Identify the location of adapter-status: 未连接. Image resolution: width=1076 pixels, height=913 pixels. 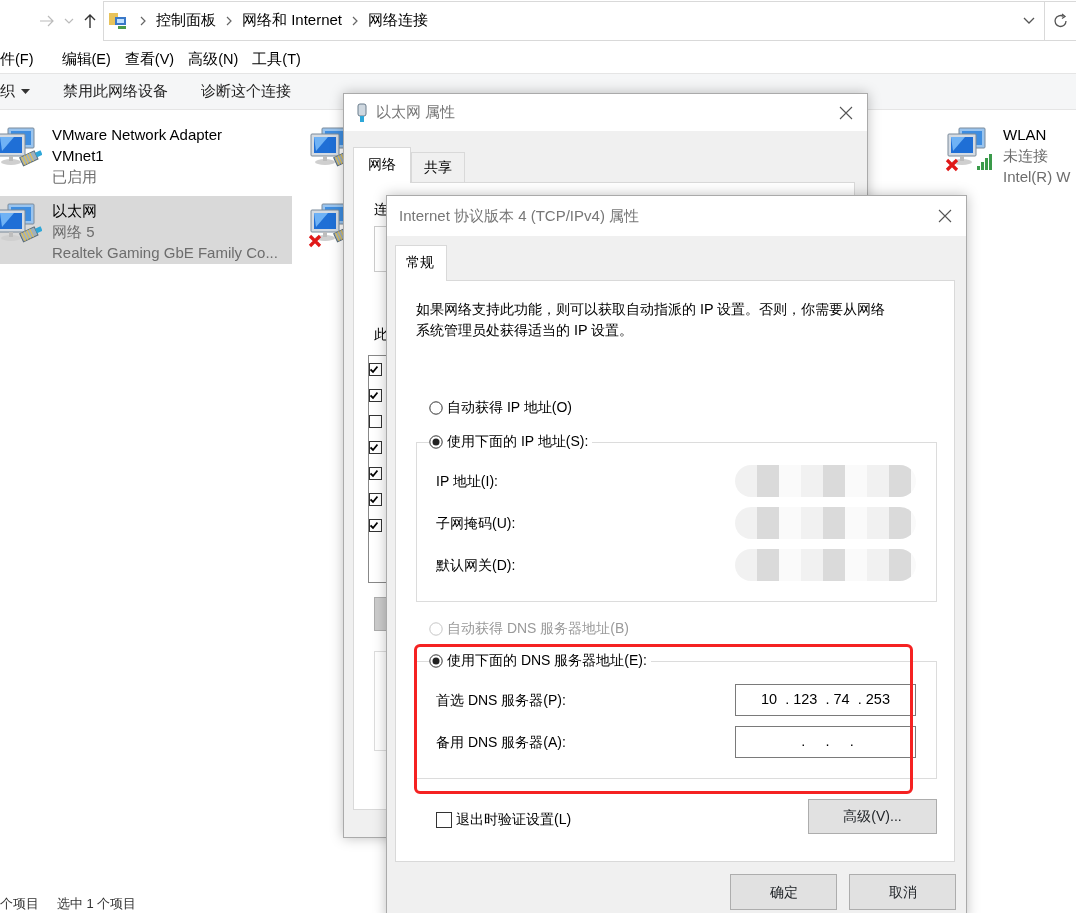
(1026, 156).